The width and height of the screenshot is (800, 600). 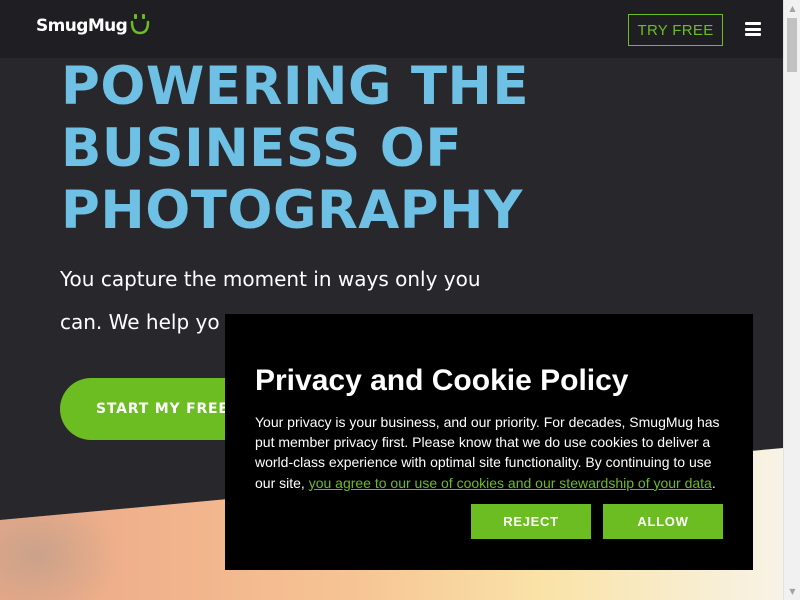 I want to click on headline-line: BUSINESS OF, so click(x=262, y=148).